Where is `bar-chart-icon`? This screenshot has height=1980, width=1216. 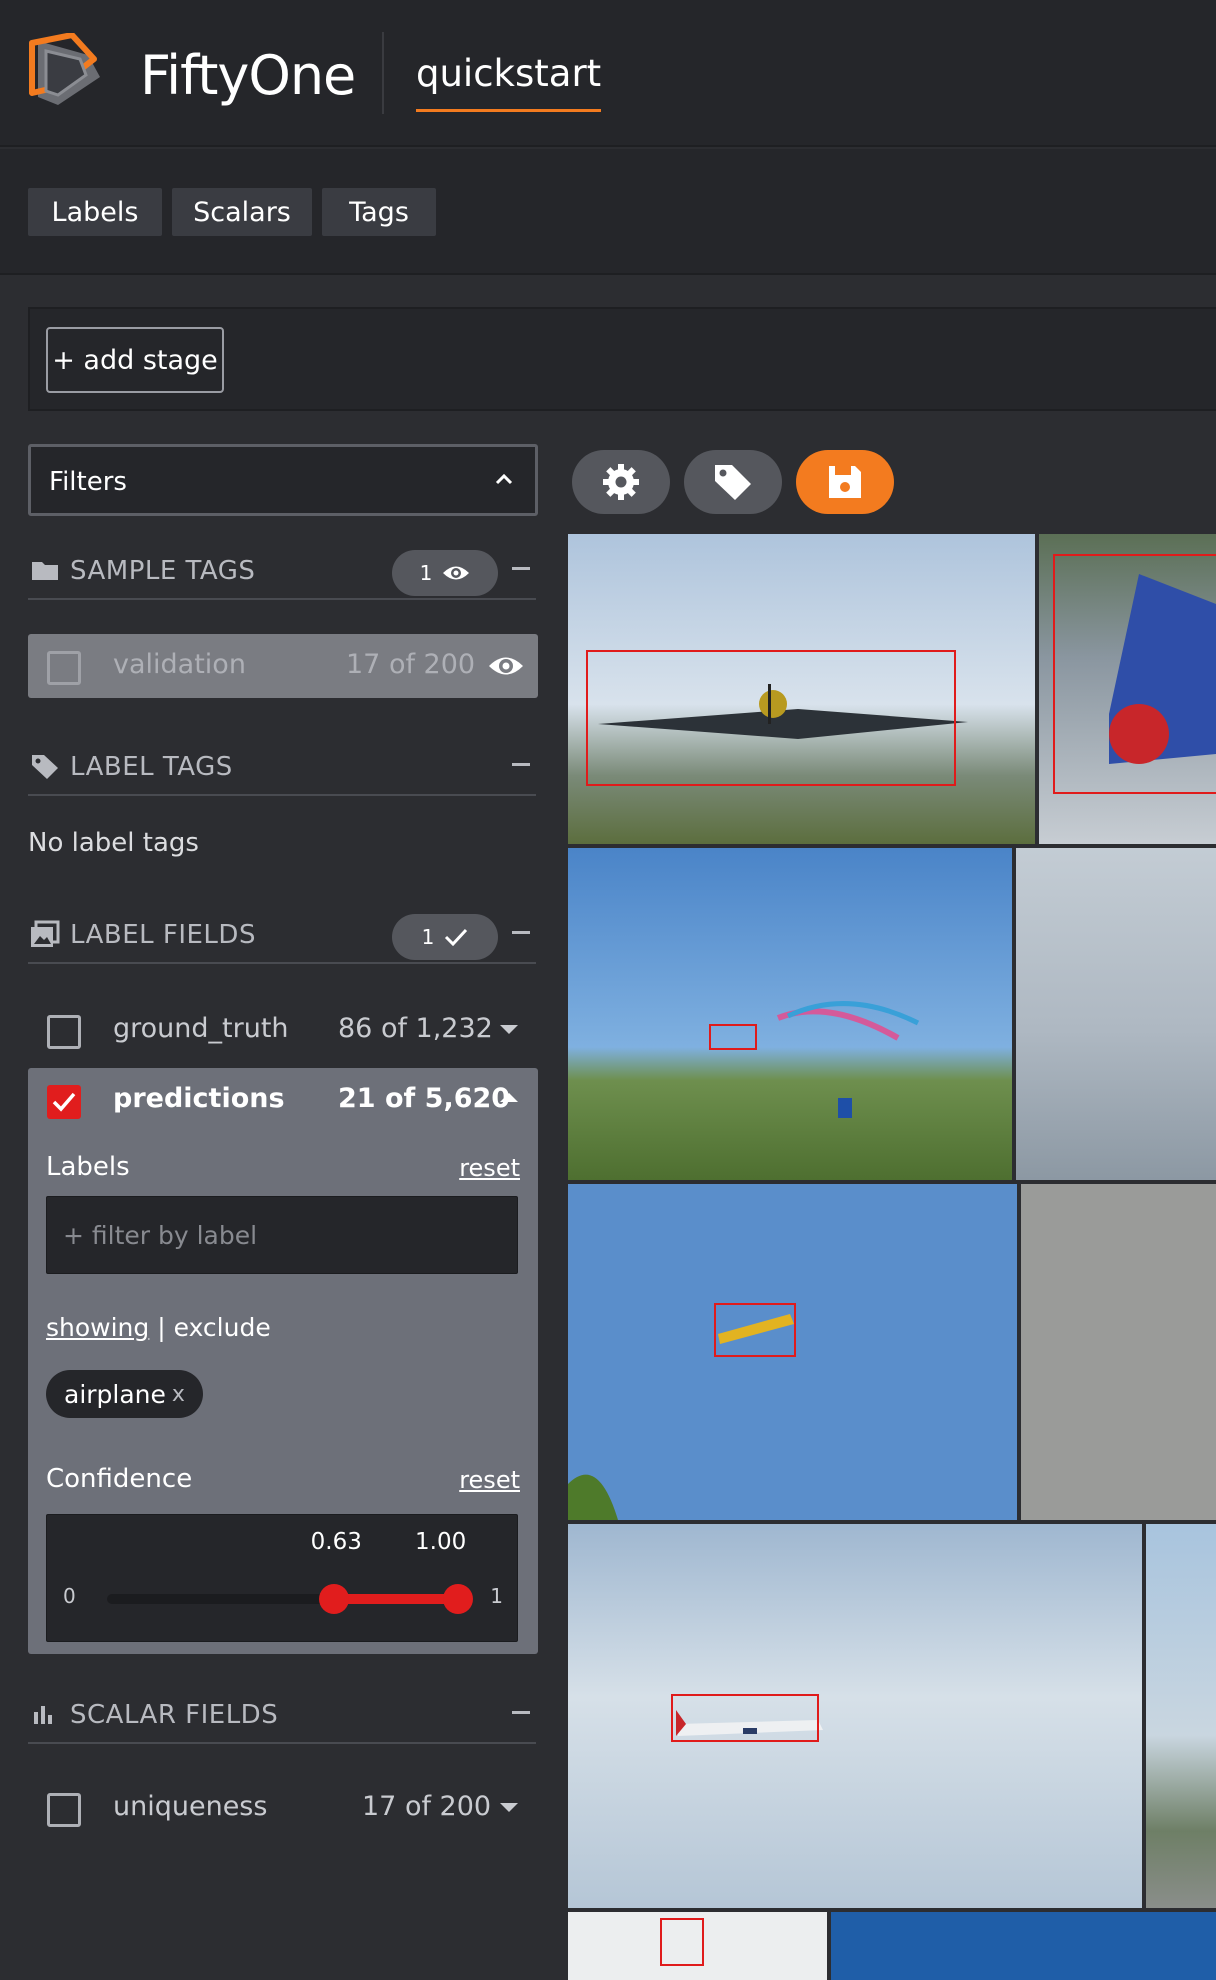 bar-chart-icon is located at coordinates (43, 1715).